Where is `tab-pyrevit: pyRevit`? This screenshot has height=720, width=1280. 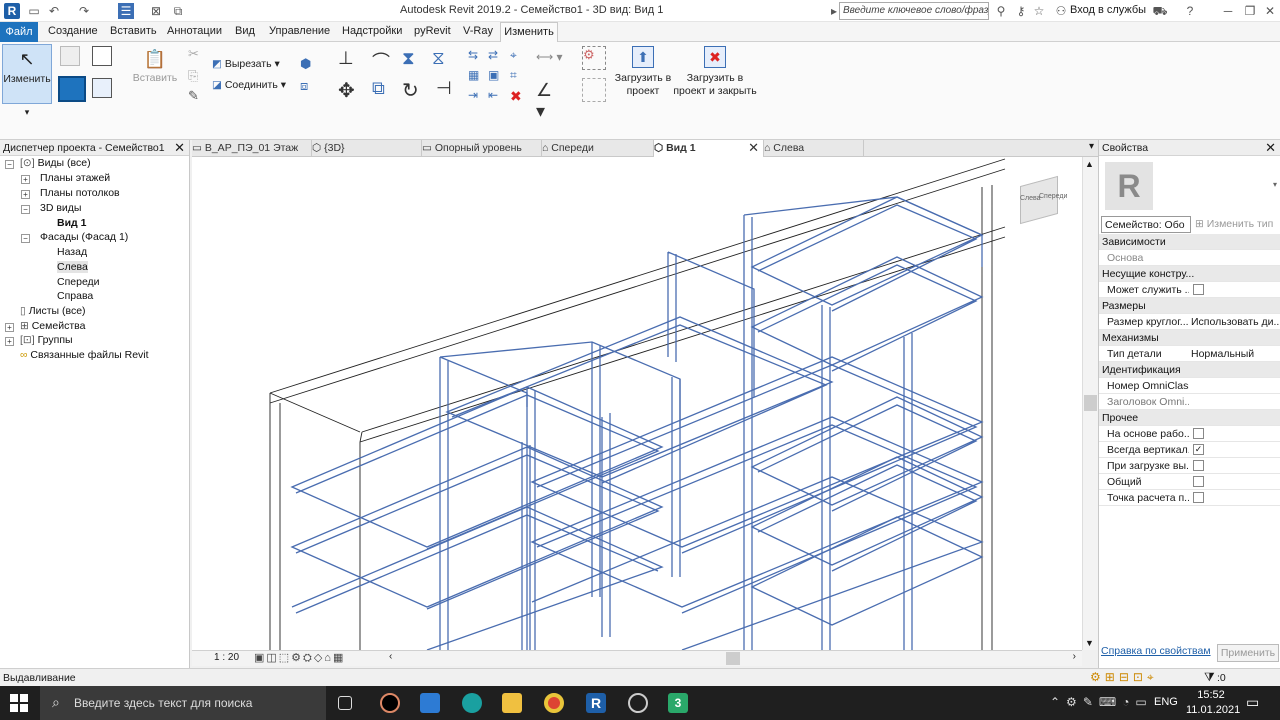 tab-pyrevit: pyRevit is located at coordinates (432, 31).